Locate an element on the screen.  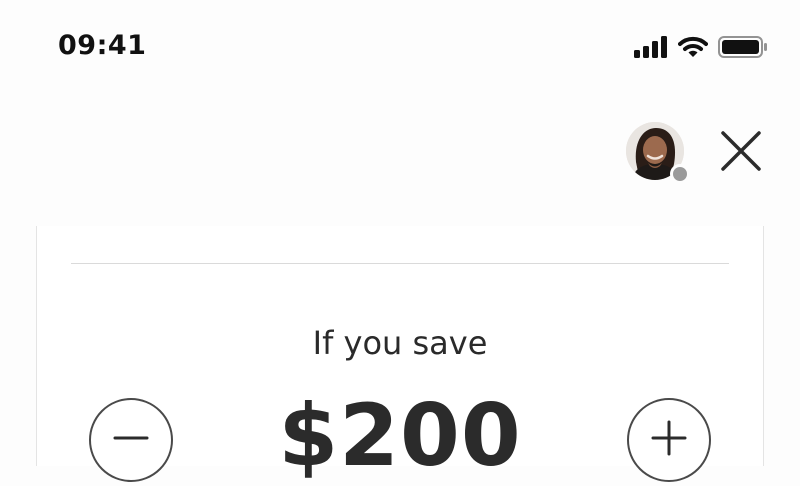
plus-icon is located at coordinates (669, 440).